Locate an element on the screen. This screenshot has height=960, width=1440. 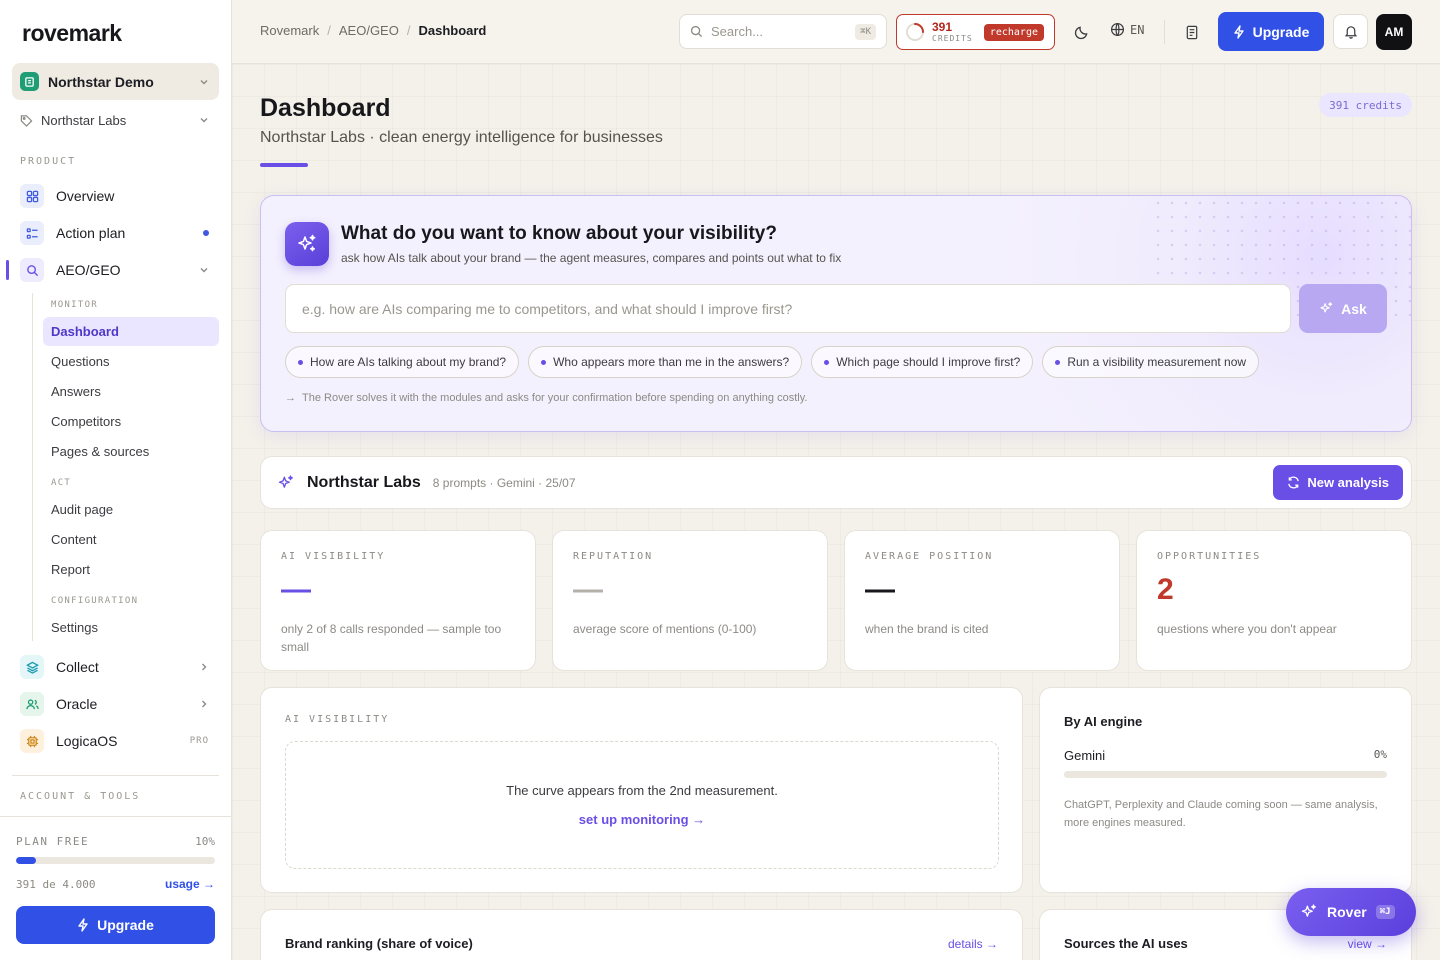
plan-percent: 10% is located at coordinates (205, 841).